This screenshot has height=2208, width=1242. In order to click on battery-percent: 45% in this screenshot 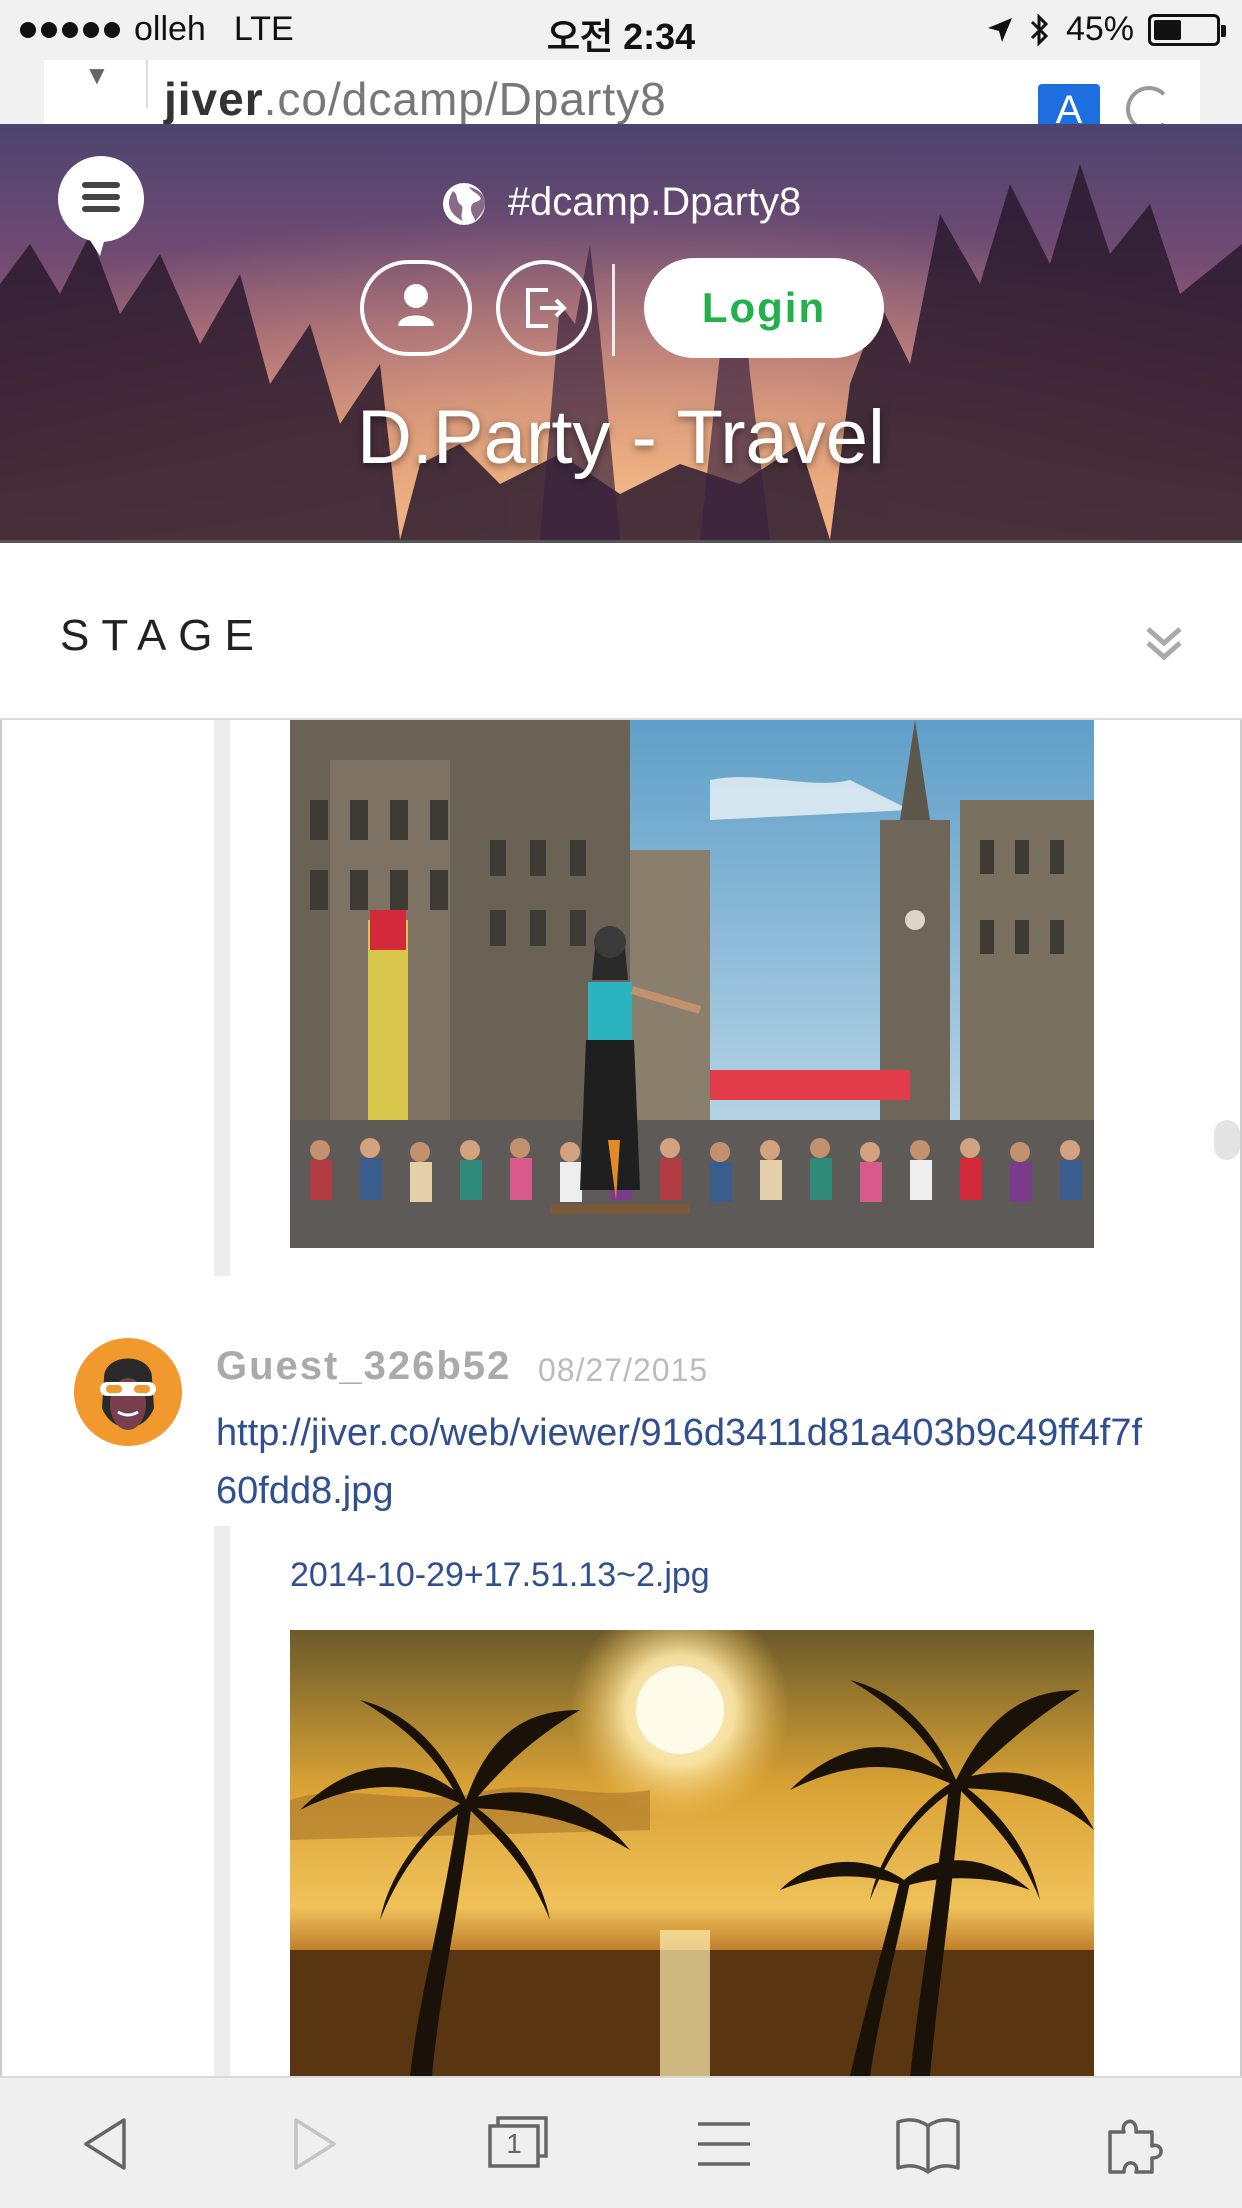, I will do `click(1099, 29)`.